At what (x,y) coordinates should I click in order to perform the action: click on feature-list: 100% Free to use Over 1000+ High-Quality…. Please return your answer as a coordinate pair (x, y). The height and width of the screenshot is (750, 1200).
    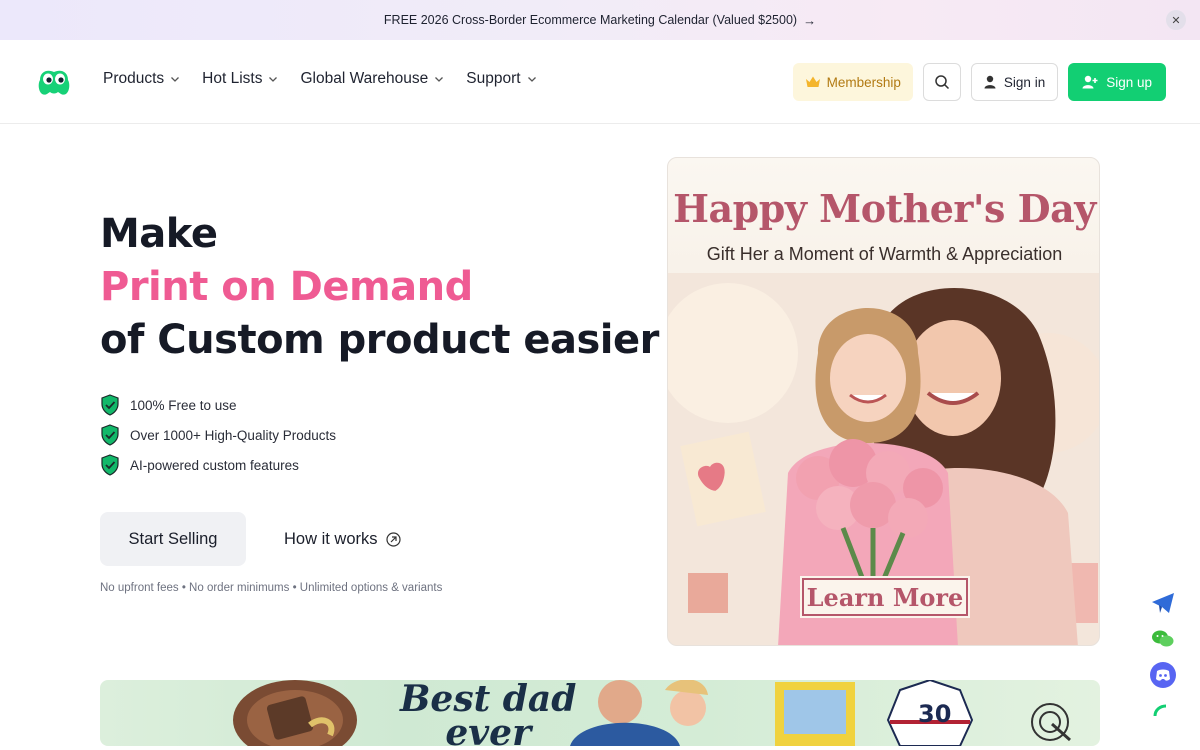
    Looking at the image, I should click on (218, 435).